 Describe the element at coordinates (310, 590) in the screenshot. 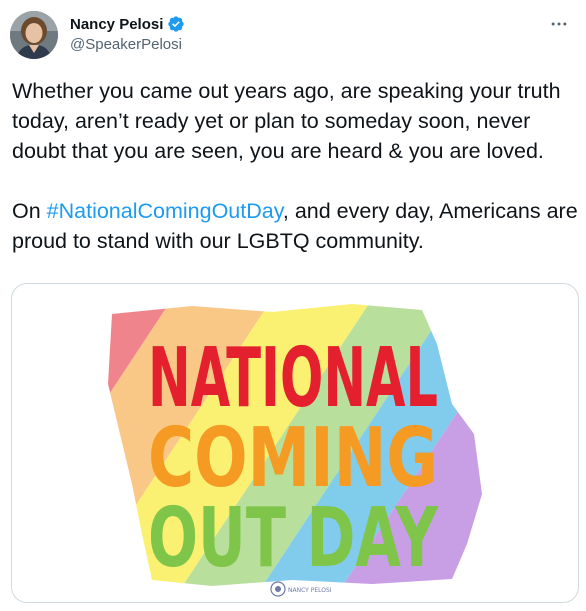

I see `seal-text: NANCY PELOSI` at that location.